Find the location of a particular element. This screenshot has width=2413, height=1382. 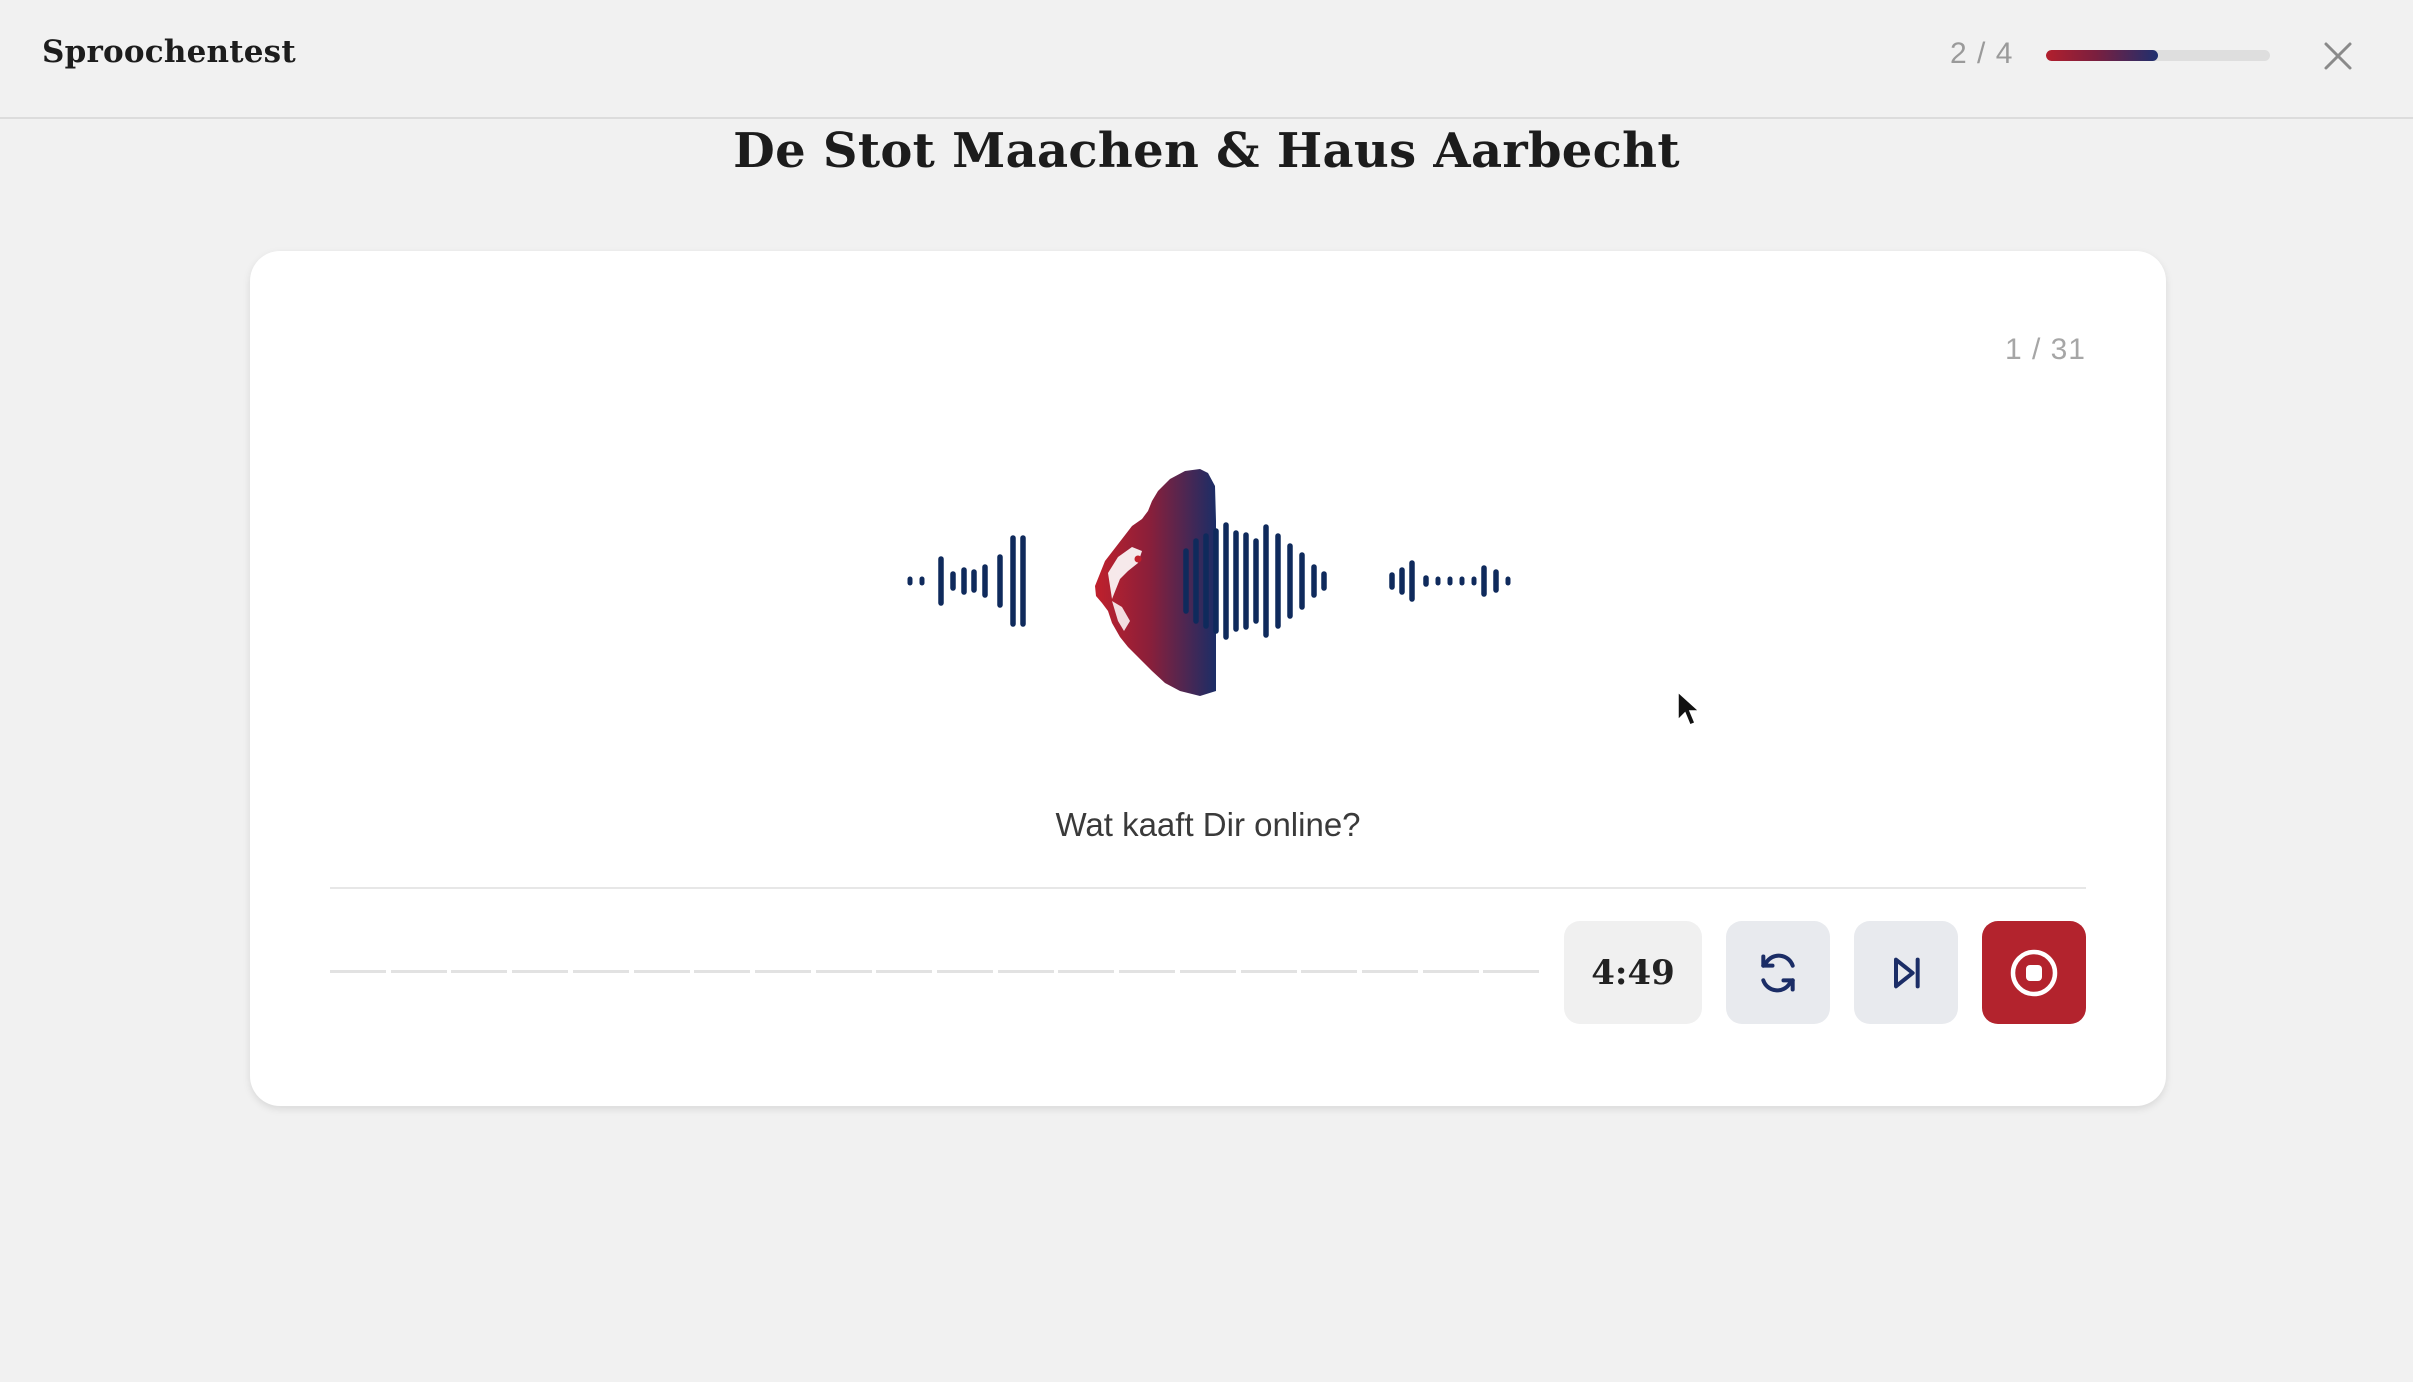

record-button is located at coordinates (2034, 972).